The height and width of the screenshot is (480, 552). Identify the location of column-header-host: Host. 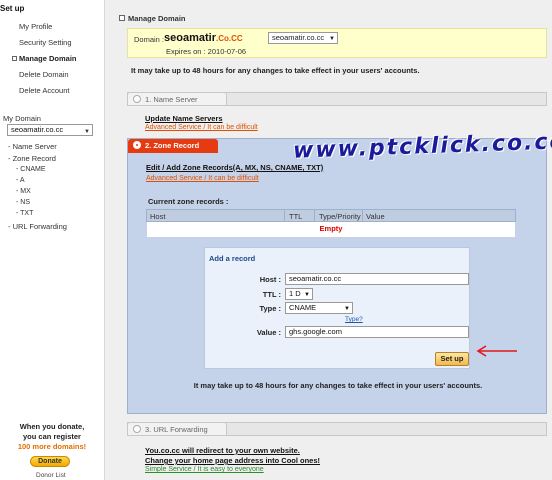
(158, 216).